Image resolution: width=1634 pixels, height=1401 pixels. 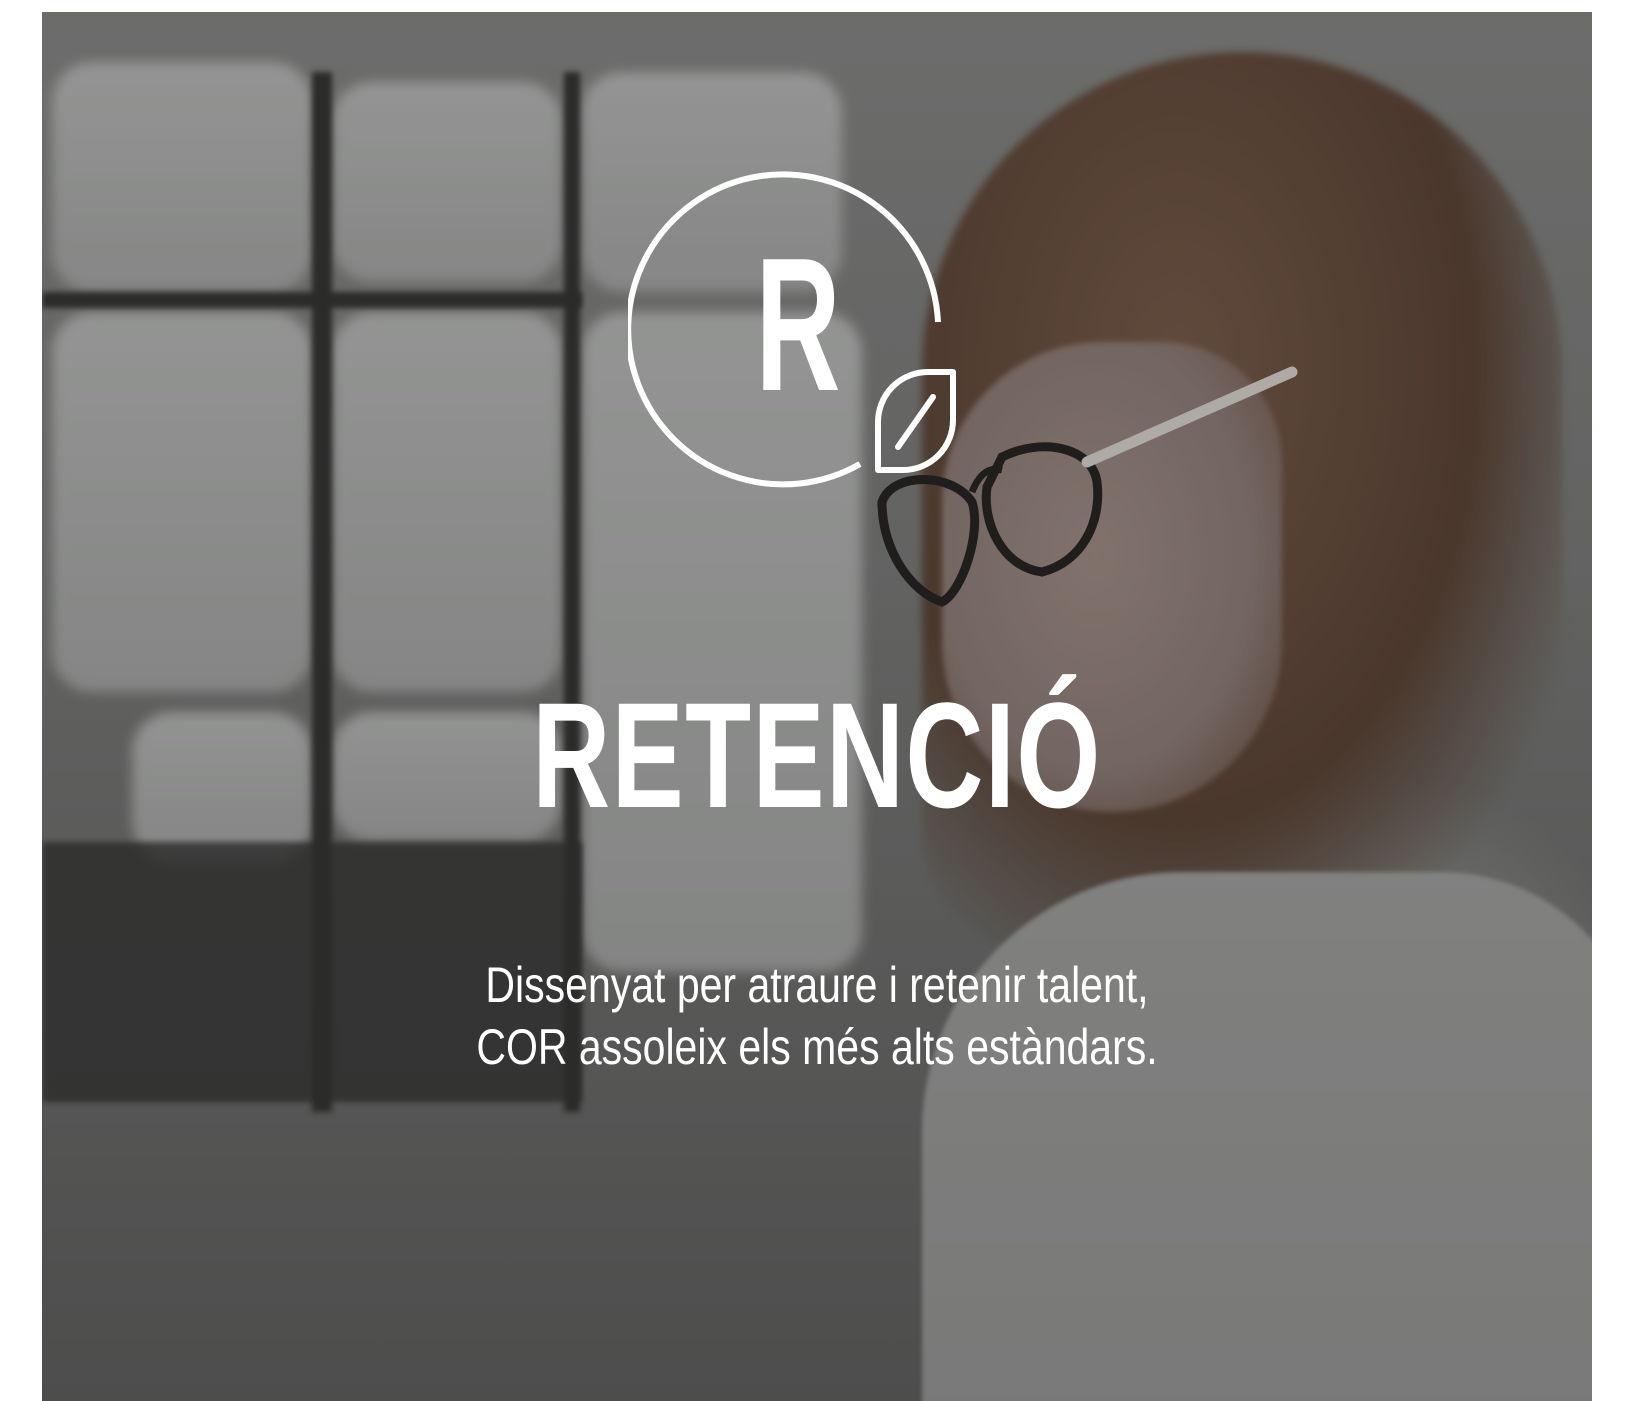 I want to click on logo-letter: R, so click(x=797, y=325).